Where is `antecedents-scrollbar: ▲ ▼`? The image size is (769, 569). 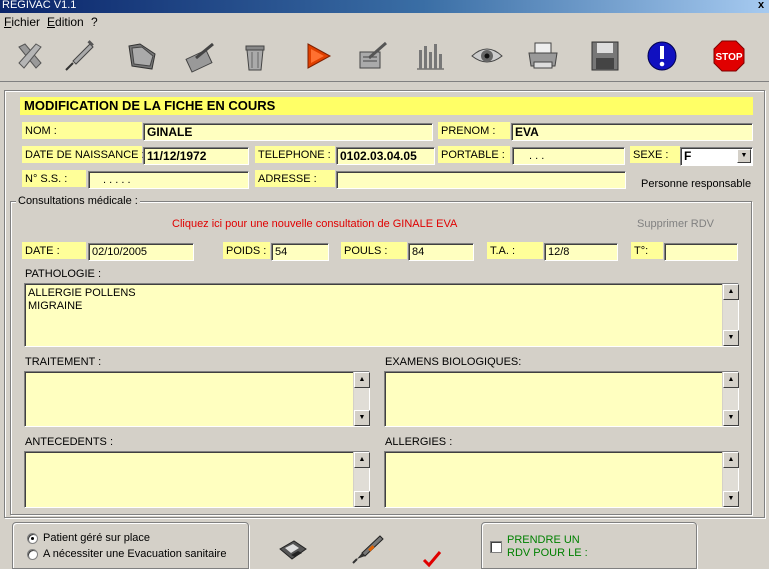 antecedents-scrollbar: ▲ ▼ is located at coordinates (361, 479).